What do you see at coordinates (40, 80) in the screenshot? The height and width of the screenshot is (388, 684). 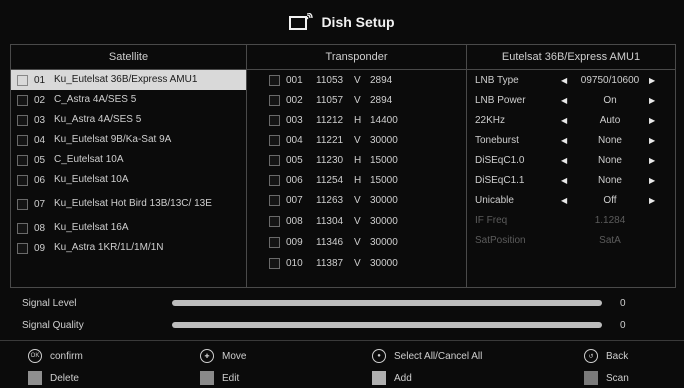 I see `satellite-number: 01` at bounding box center [40, 80].